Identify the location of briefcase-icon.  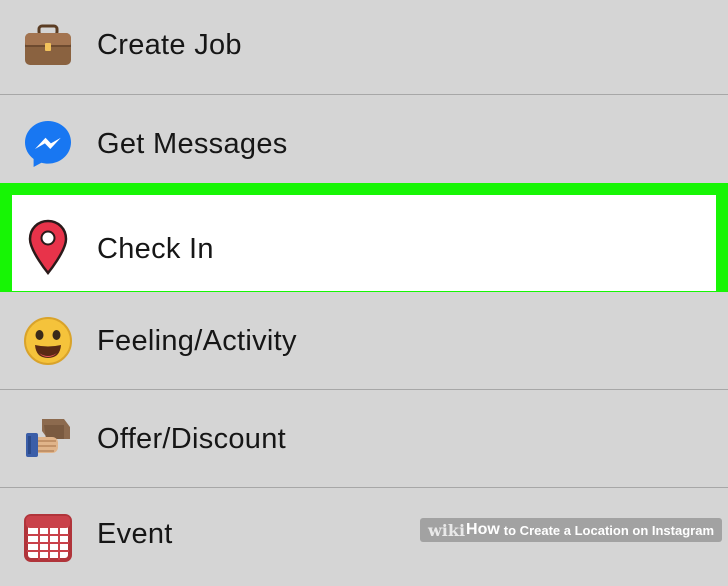
(48, 45).